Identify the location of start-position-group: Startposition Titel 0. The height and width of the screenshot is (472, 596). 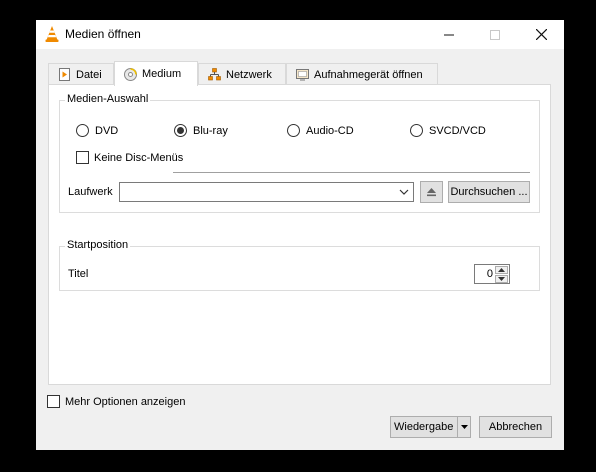
(299, 265).